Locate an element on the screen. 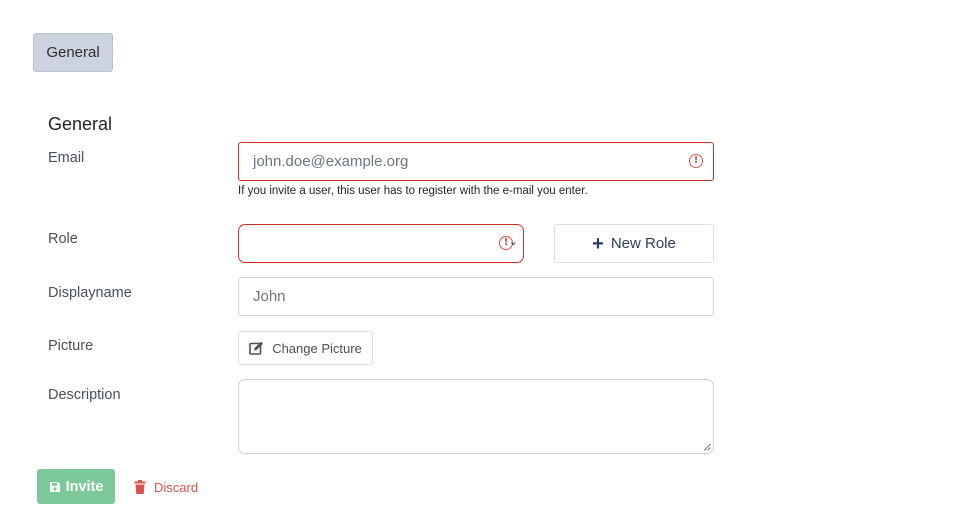 The height and width of the screenshot is (530, 959). edit-icon is located at coordinates (256, 348).